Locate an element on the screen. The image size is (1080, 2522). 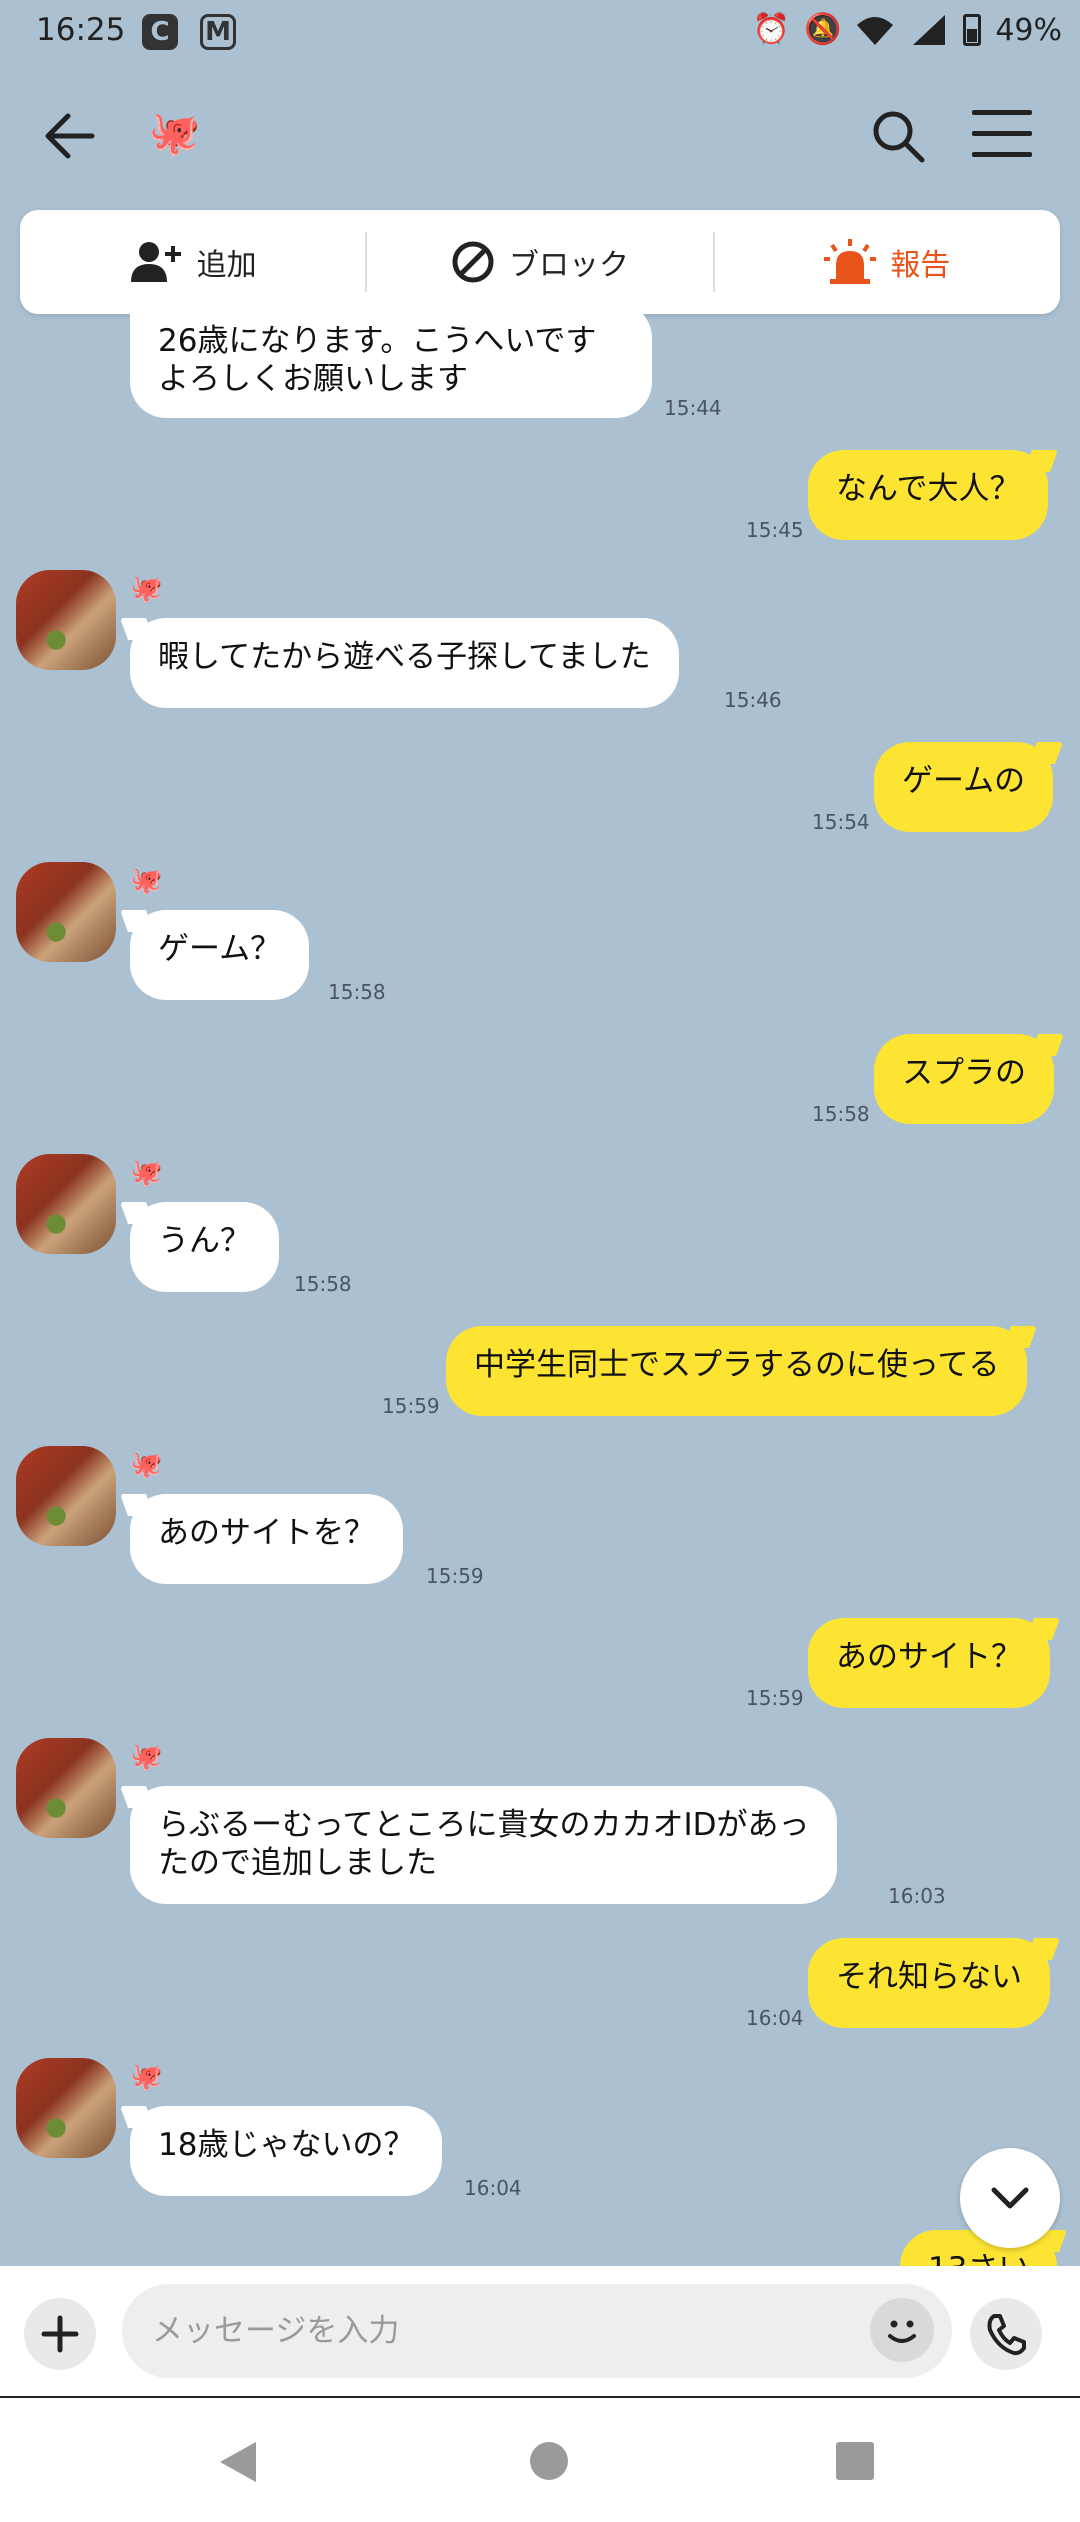
status-time: 16:25 is located at coordinates (81, 30).